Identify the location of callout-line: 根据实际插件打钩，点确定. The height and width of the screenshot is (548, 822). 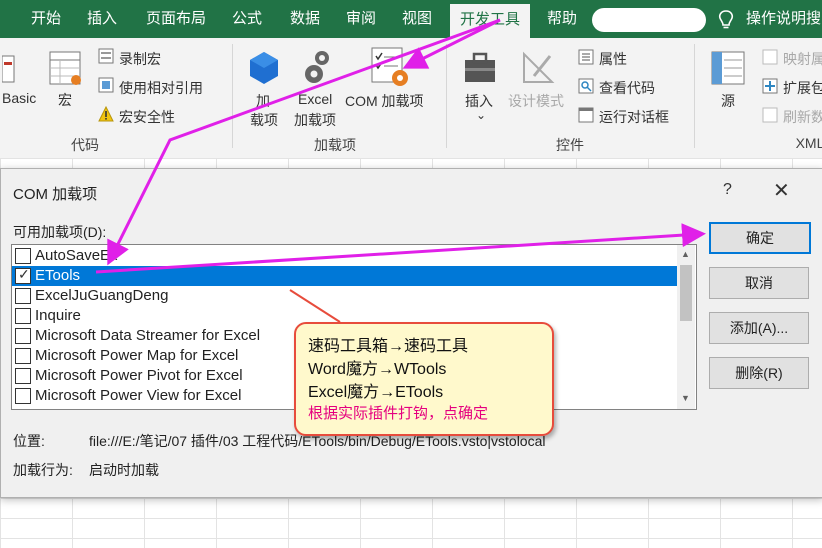
(398, 413).